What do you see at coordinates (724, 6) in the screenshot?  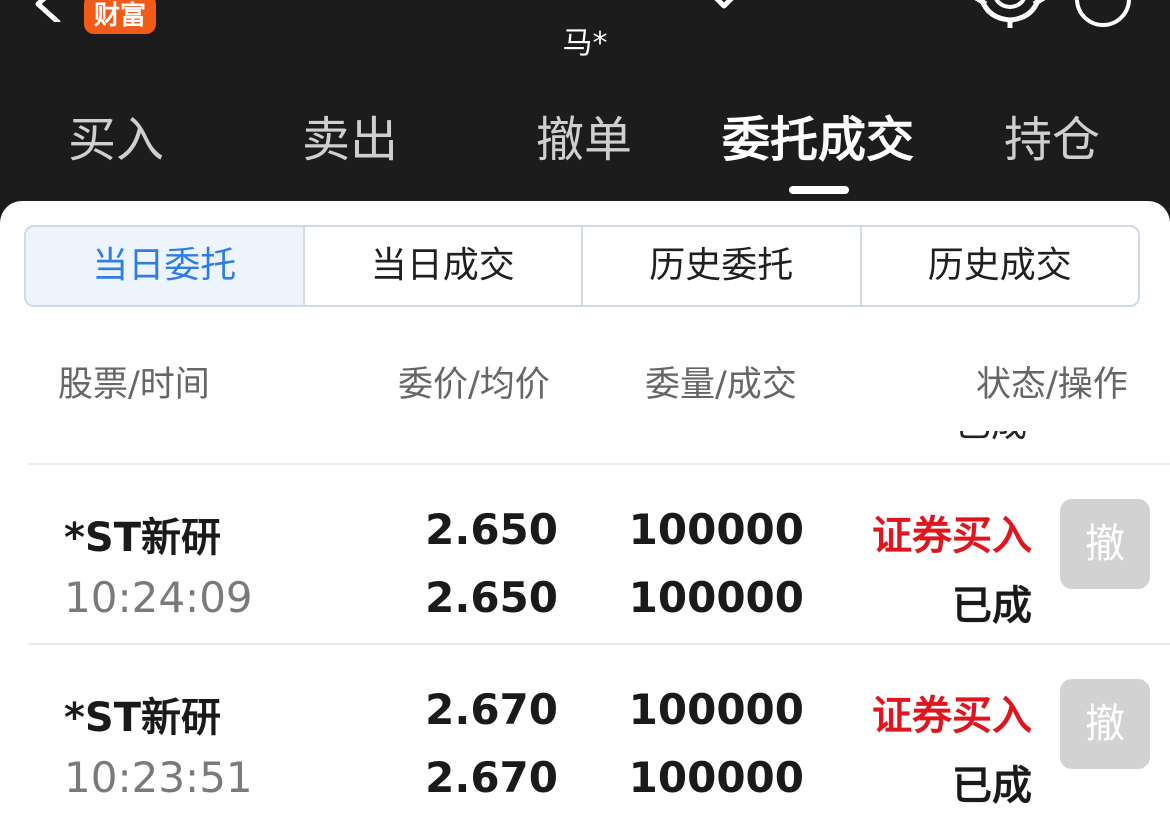 I see `dropdown-icon` at bounding box center [724, 6].